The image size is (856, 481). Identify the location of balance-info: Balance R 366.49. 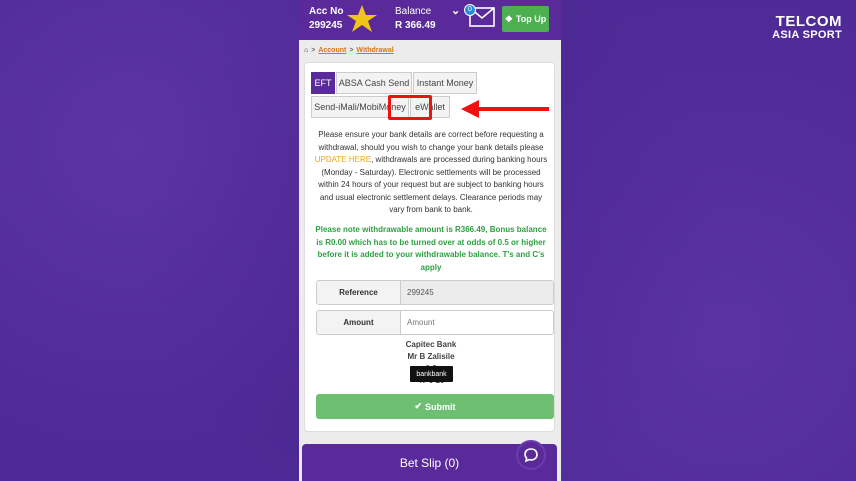
(415, 19).